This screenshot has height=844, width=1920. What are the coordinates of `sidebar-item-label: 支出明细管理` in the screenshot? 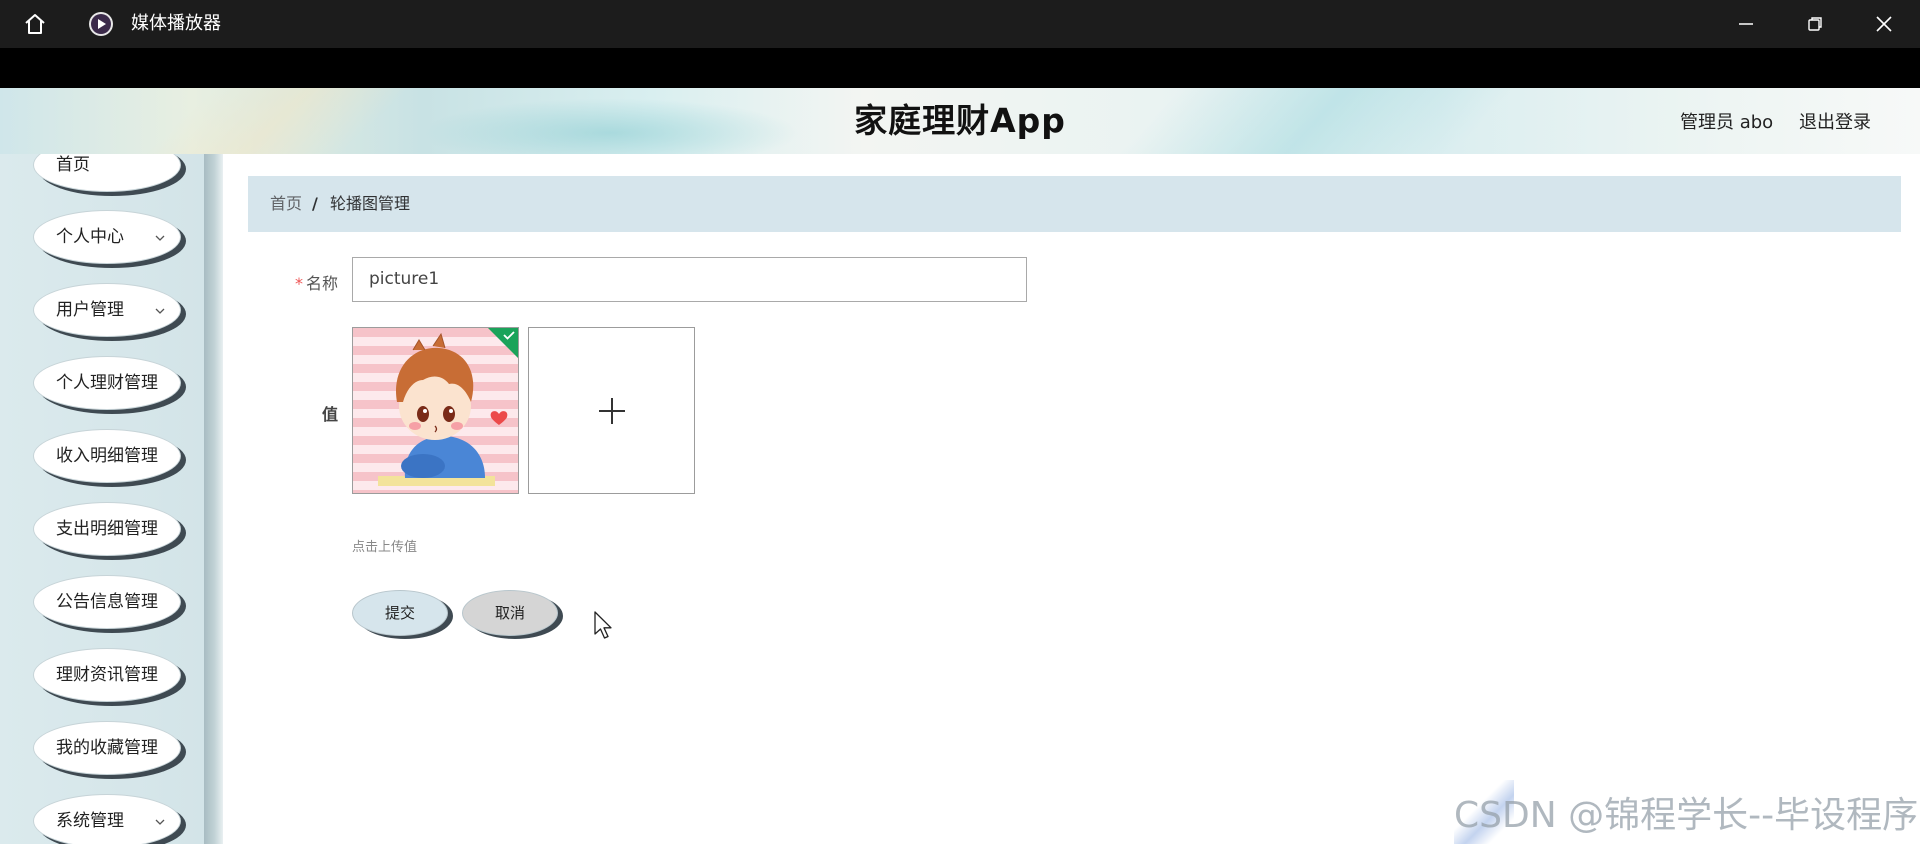 It's located at (107, 529).